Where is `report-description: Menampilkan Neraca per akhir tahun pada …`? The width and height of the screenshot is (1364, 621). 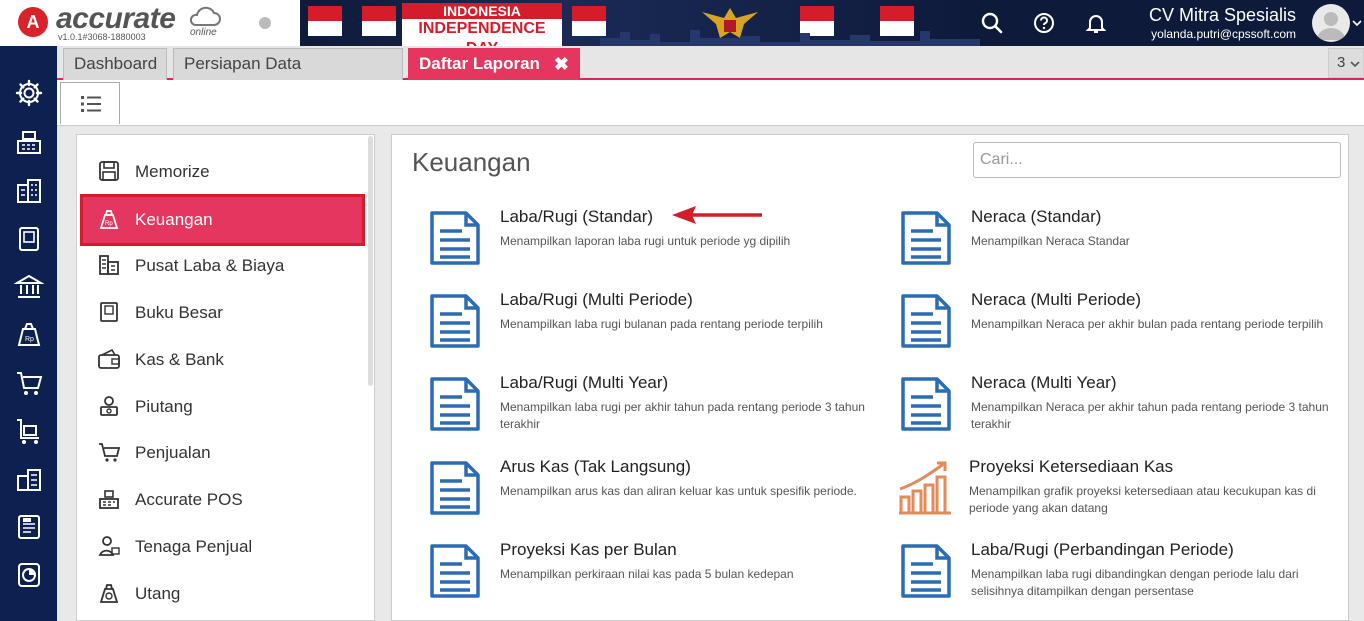
report-description: Menampilkan Neraca per akhir tahun pada … is located at coordinates (1150, 415).